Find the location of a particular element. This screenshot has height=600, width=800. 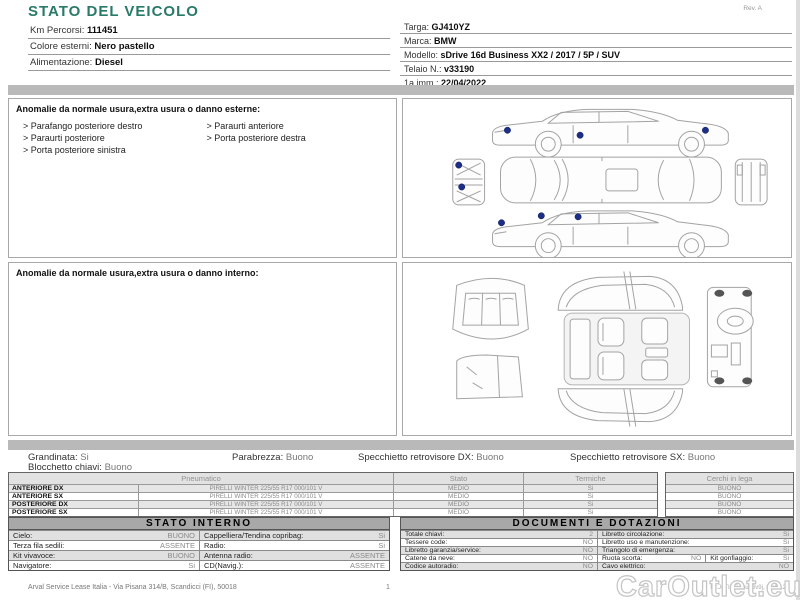

stato-interno-title: STATO INTERNO is located at coordinates (199, 524).